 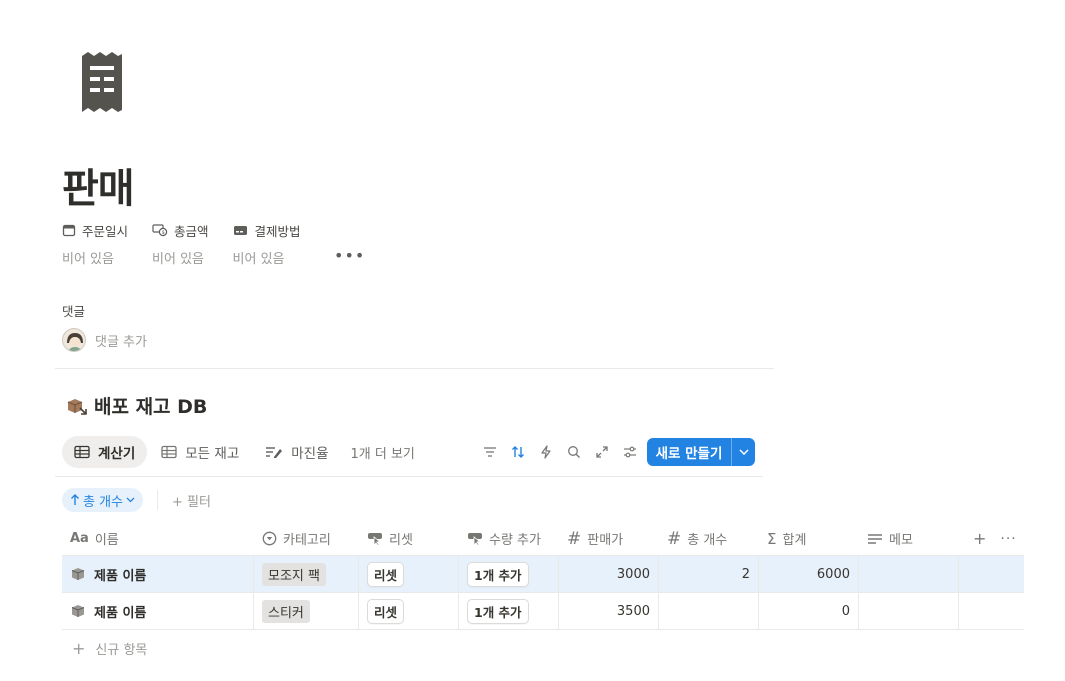 I want to click on more-options-icon: ···, so click(x=1008, y=539).